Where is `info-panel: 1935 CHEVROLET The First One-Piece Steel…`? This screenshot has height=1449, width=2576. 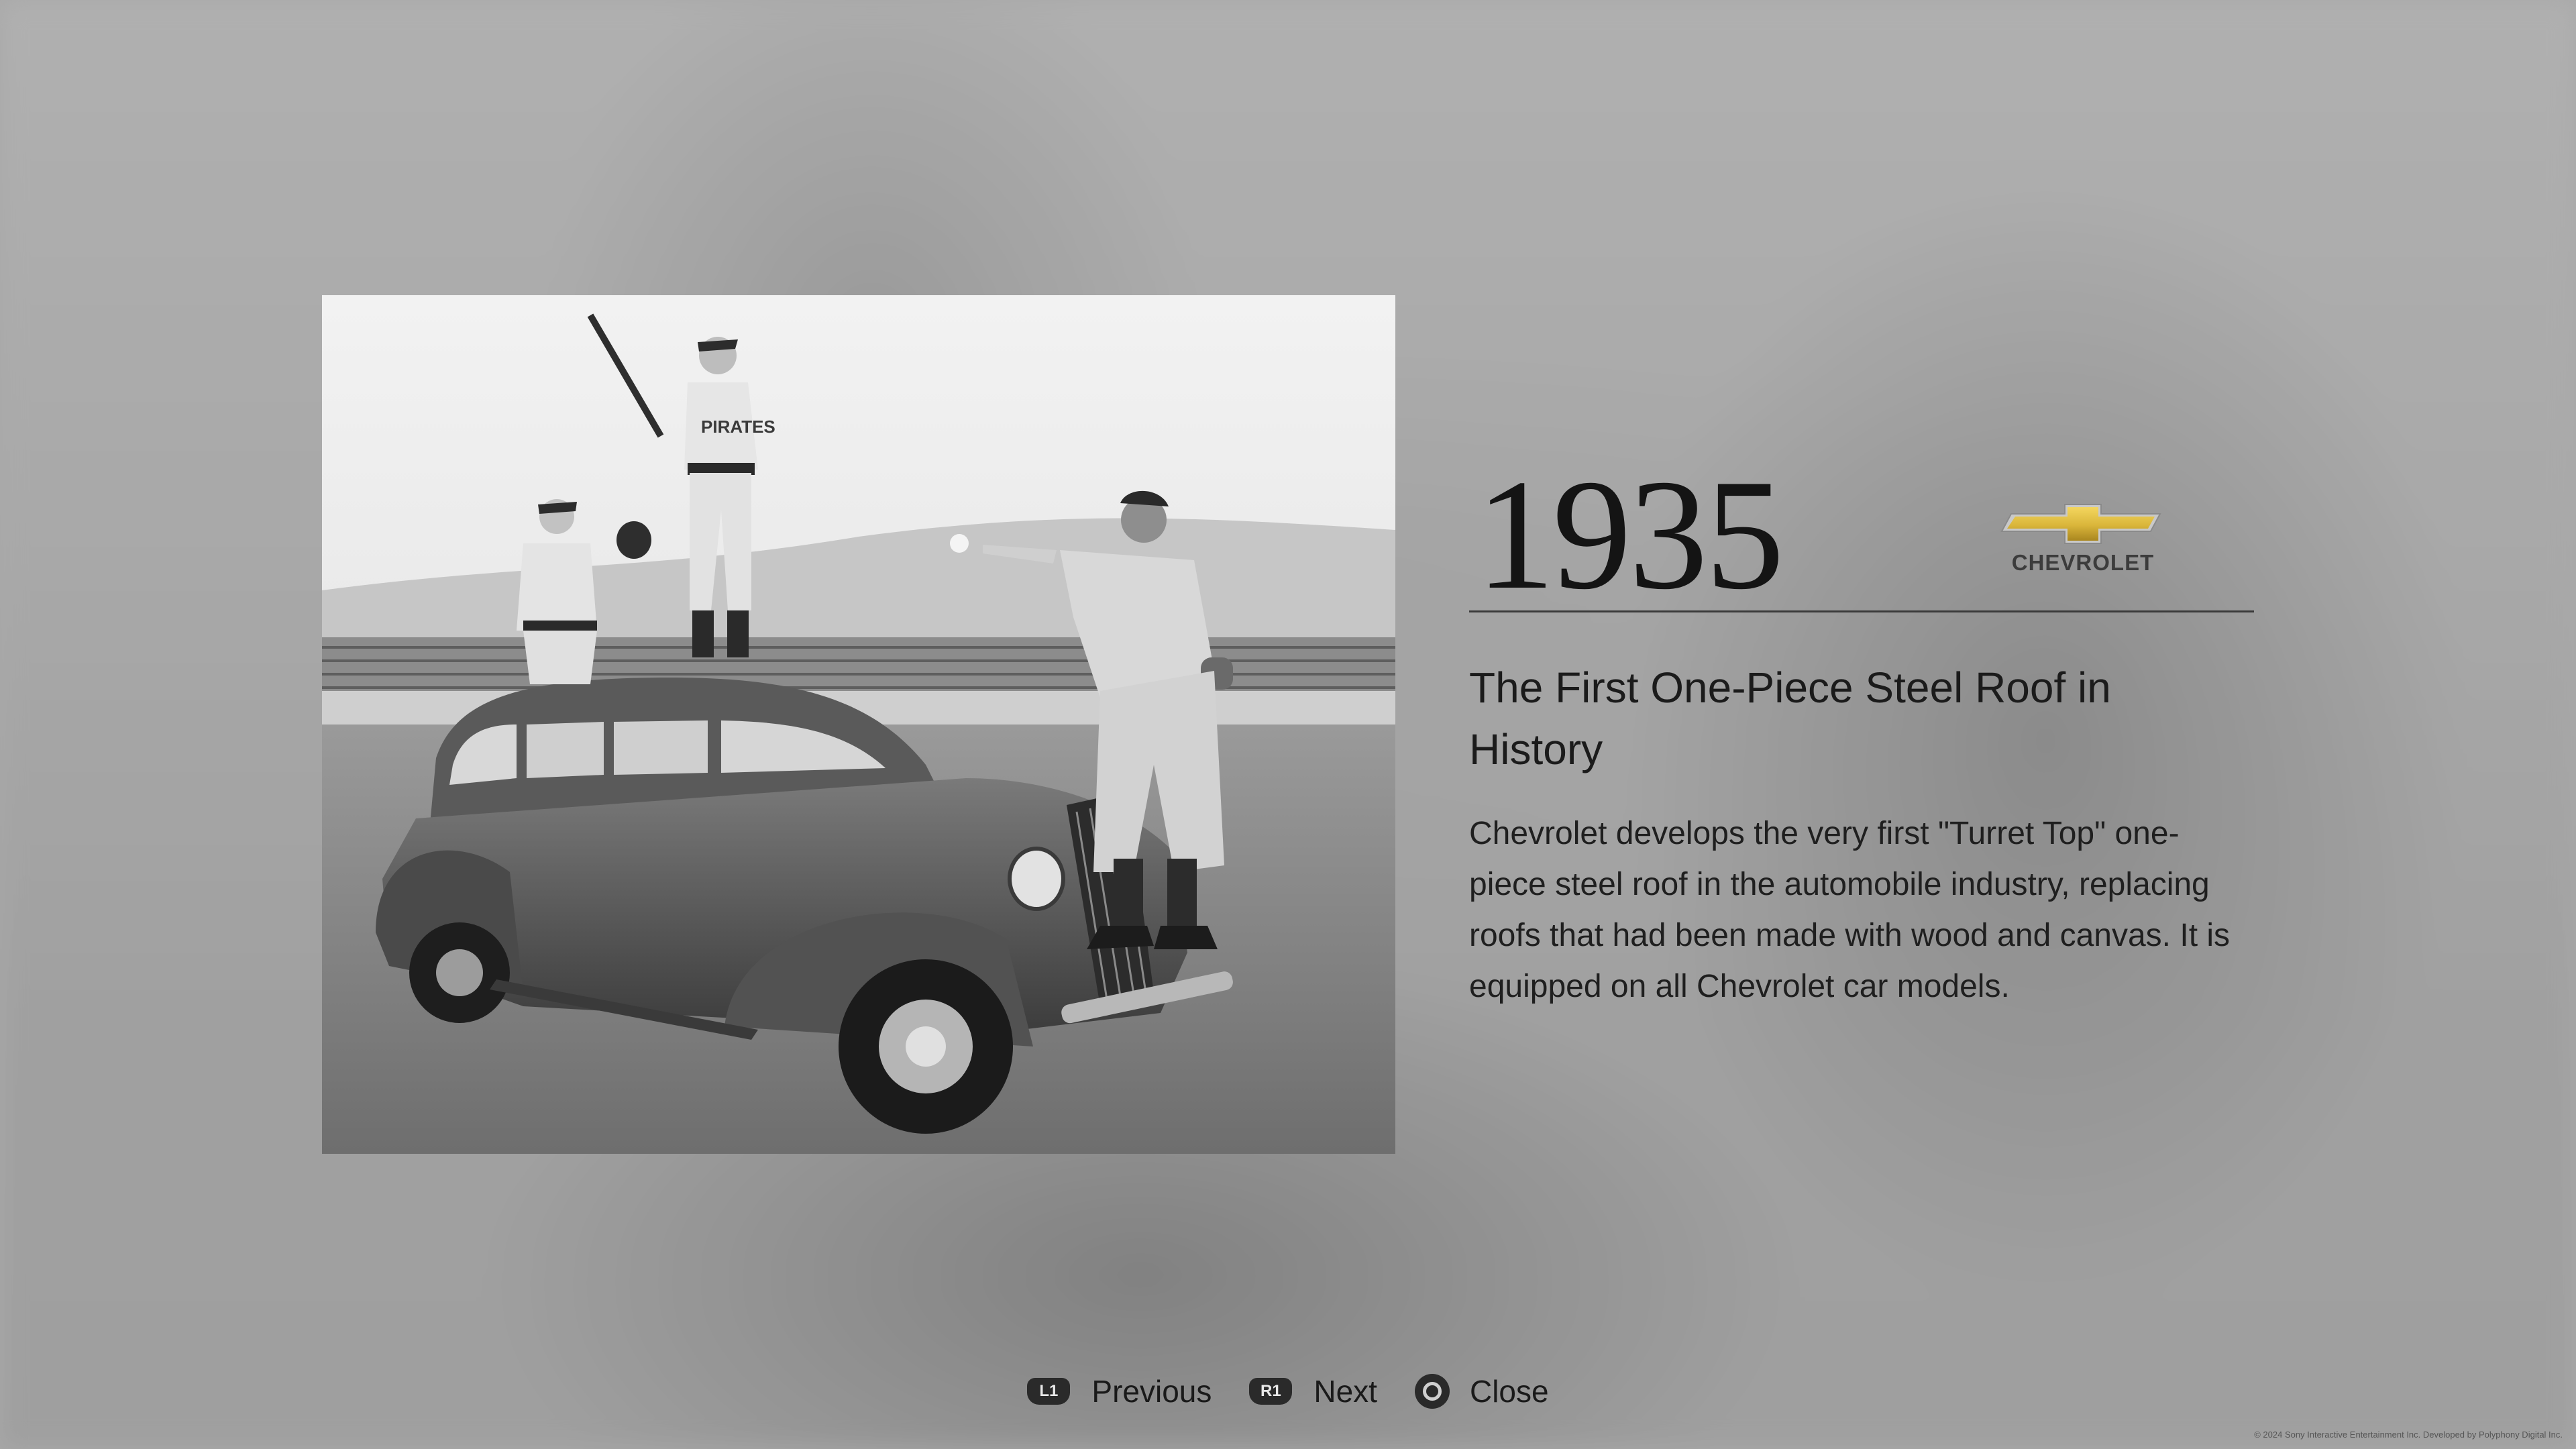 info-panel: 1935 CHEVROLET The First One-Piece Steel… is located at coordinates (1861, 734).